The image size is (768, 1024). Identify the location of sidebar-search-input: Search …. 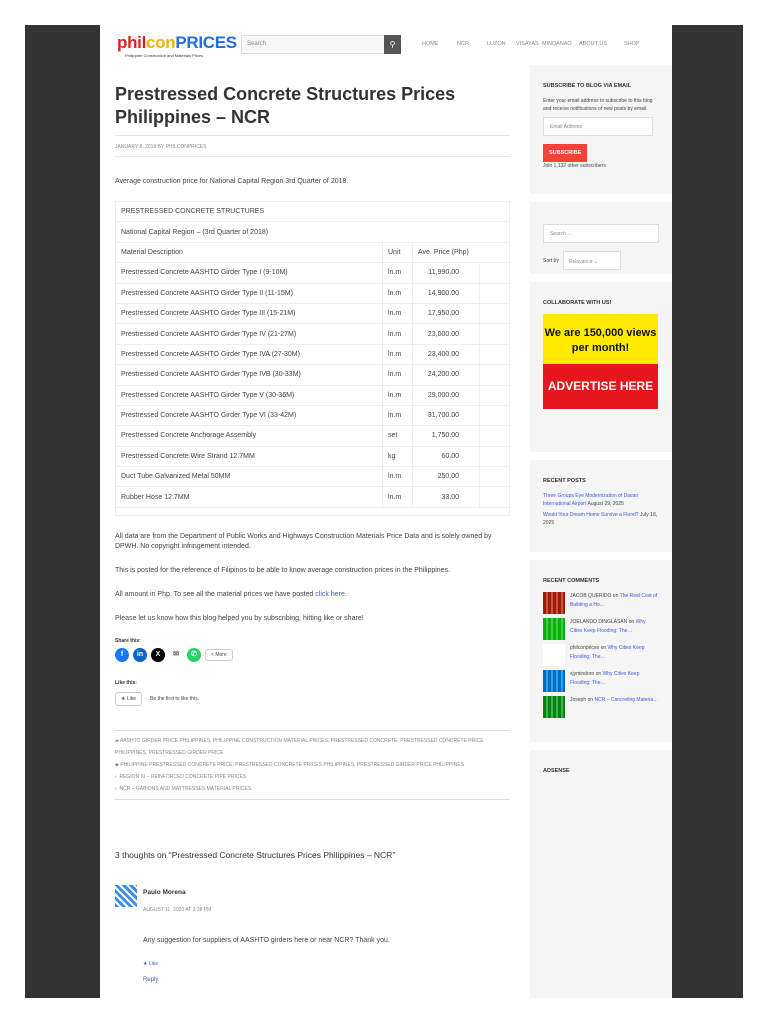
(601, 233).